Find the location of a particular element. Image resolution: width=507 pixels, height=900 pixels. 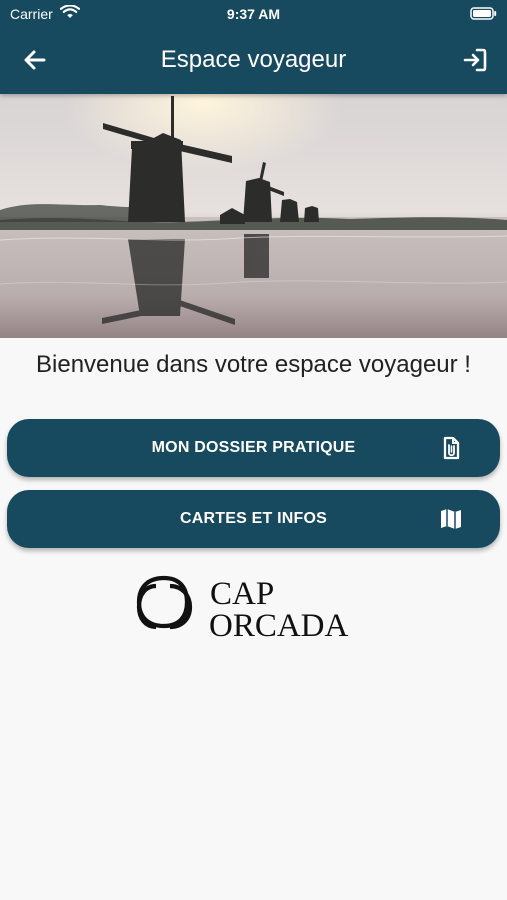

status-time: 9:37 AM is located at coordinates (253, 14).